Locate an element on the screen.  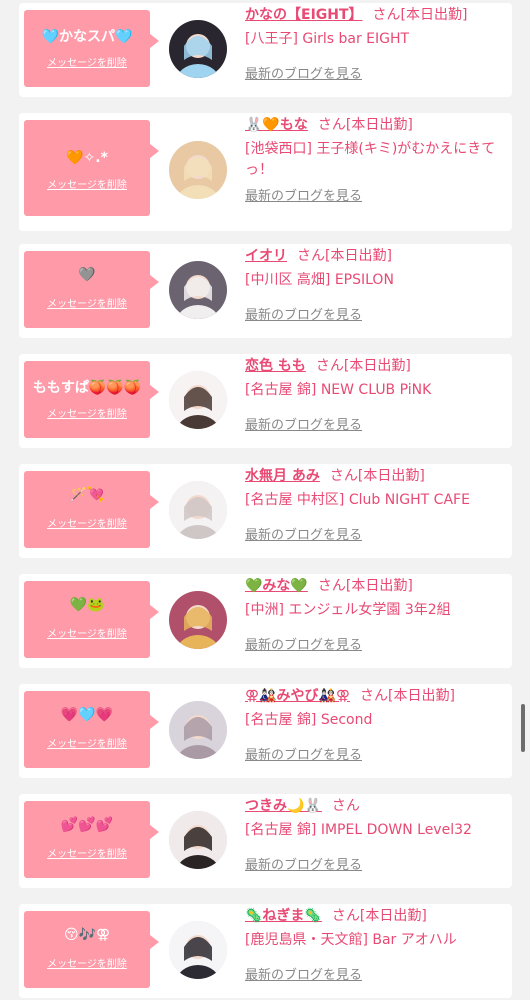
message-text: 💚🐸 is located at coordinates (87, 605).